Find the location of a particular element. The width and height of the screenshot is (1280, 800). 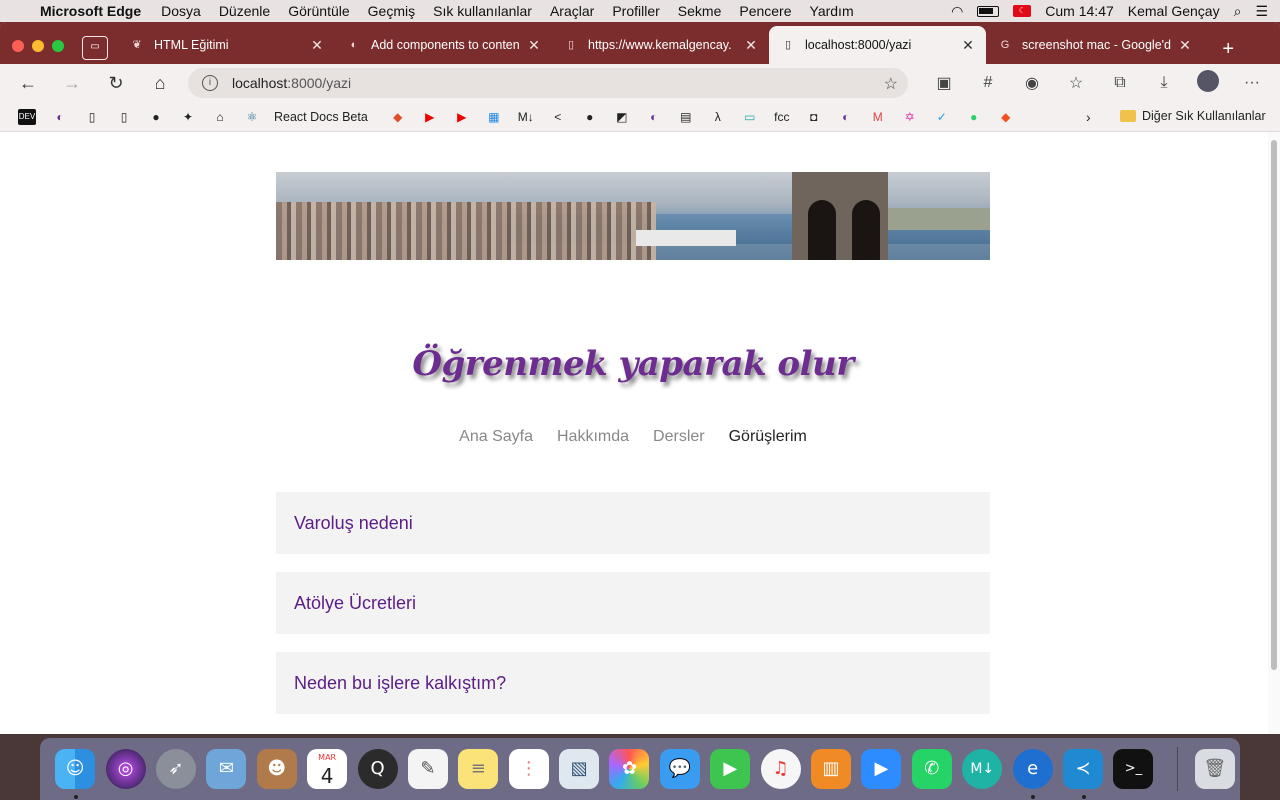

github-icon: ● is located at coordinates (590, 117).